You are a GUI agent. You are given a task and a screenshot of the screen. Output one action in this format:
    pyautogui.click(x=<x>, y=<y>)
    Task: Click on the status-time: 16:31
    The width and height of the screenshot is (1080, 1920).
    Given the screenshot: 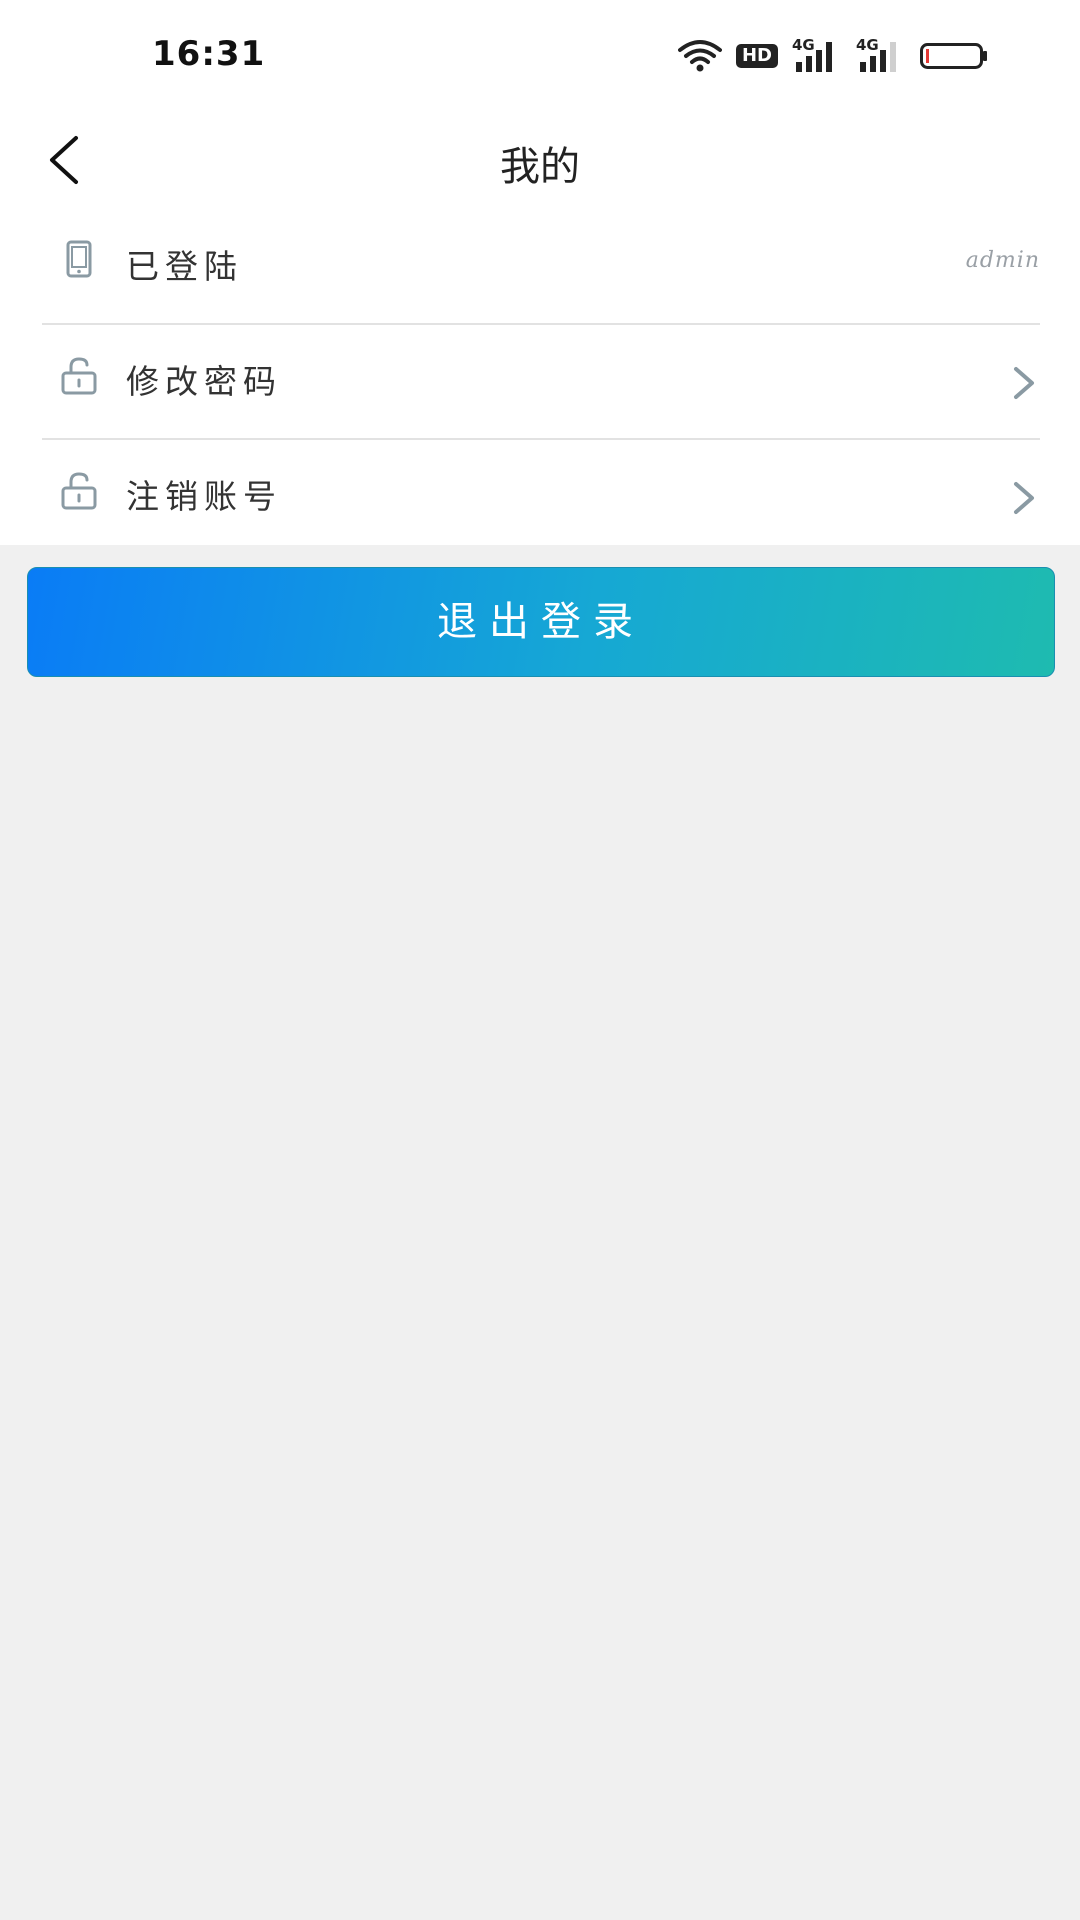 What is the action you would take?
    pyautogui.click(x=209, y=54)
    